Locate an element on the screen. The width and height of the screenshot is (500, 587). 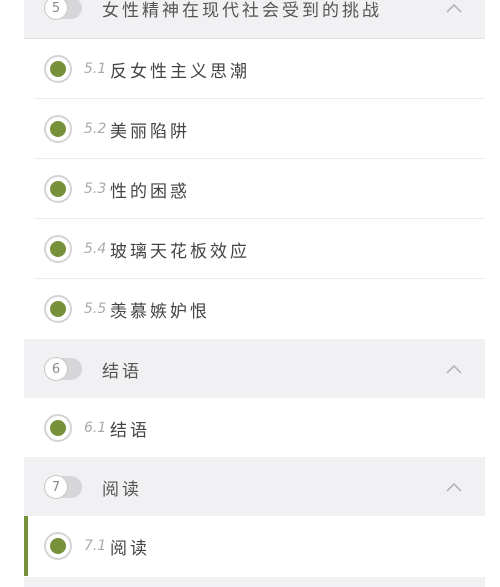
section-item-5-3: 5.3 性的困惑 is located at coordinates (254, 189).